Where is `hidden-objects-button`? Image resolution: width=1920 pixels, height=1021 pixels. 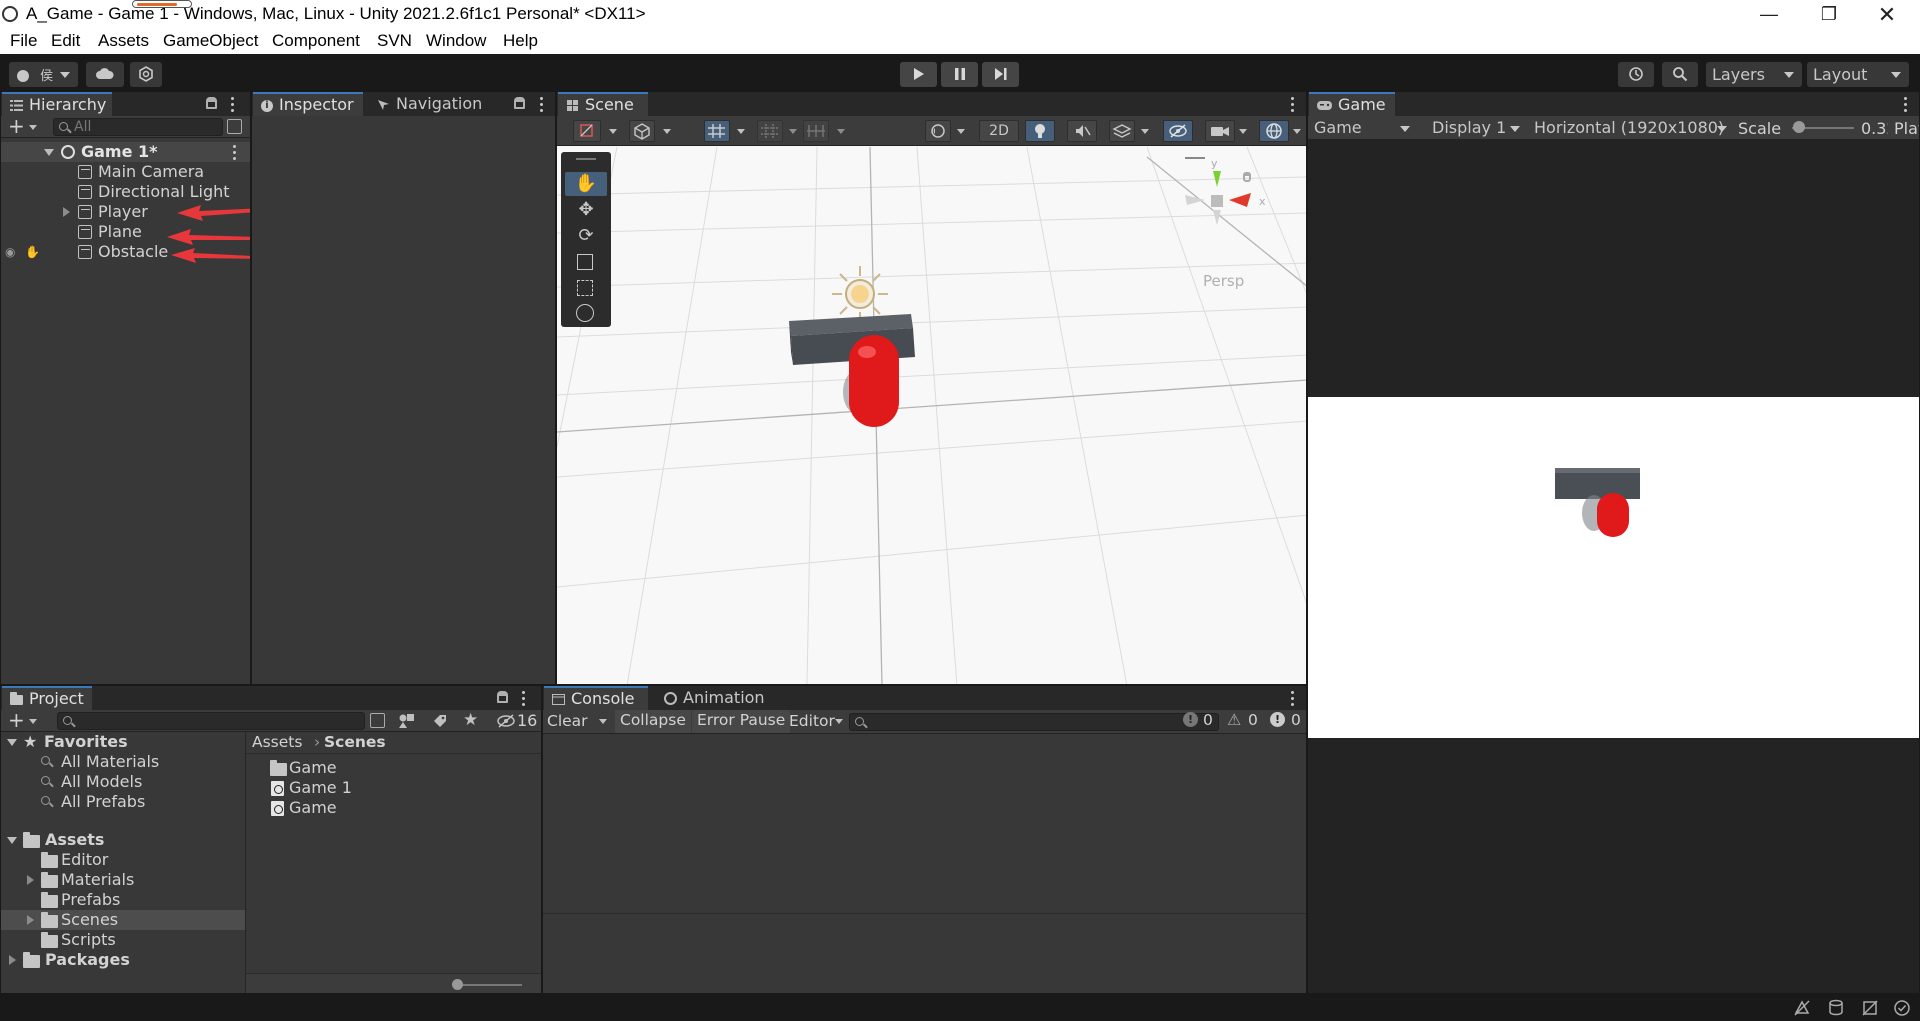
hidden-objects-button is located at coordinates (1178, 131).